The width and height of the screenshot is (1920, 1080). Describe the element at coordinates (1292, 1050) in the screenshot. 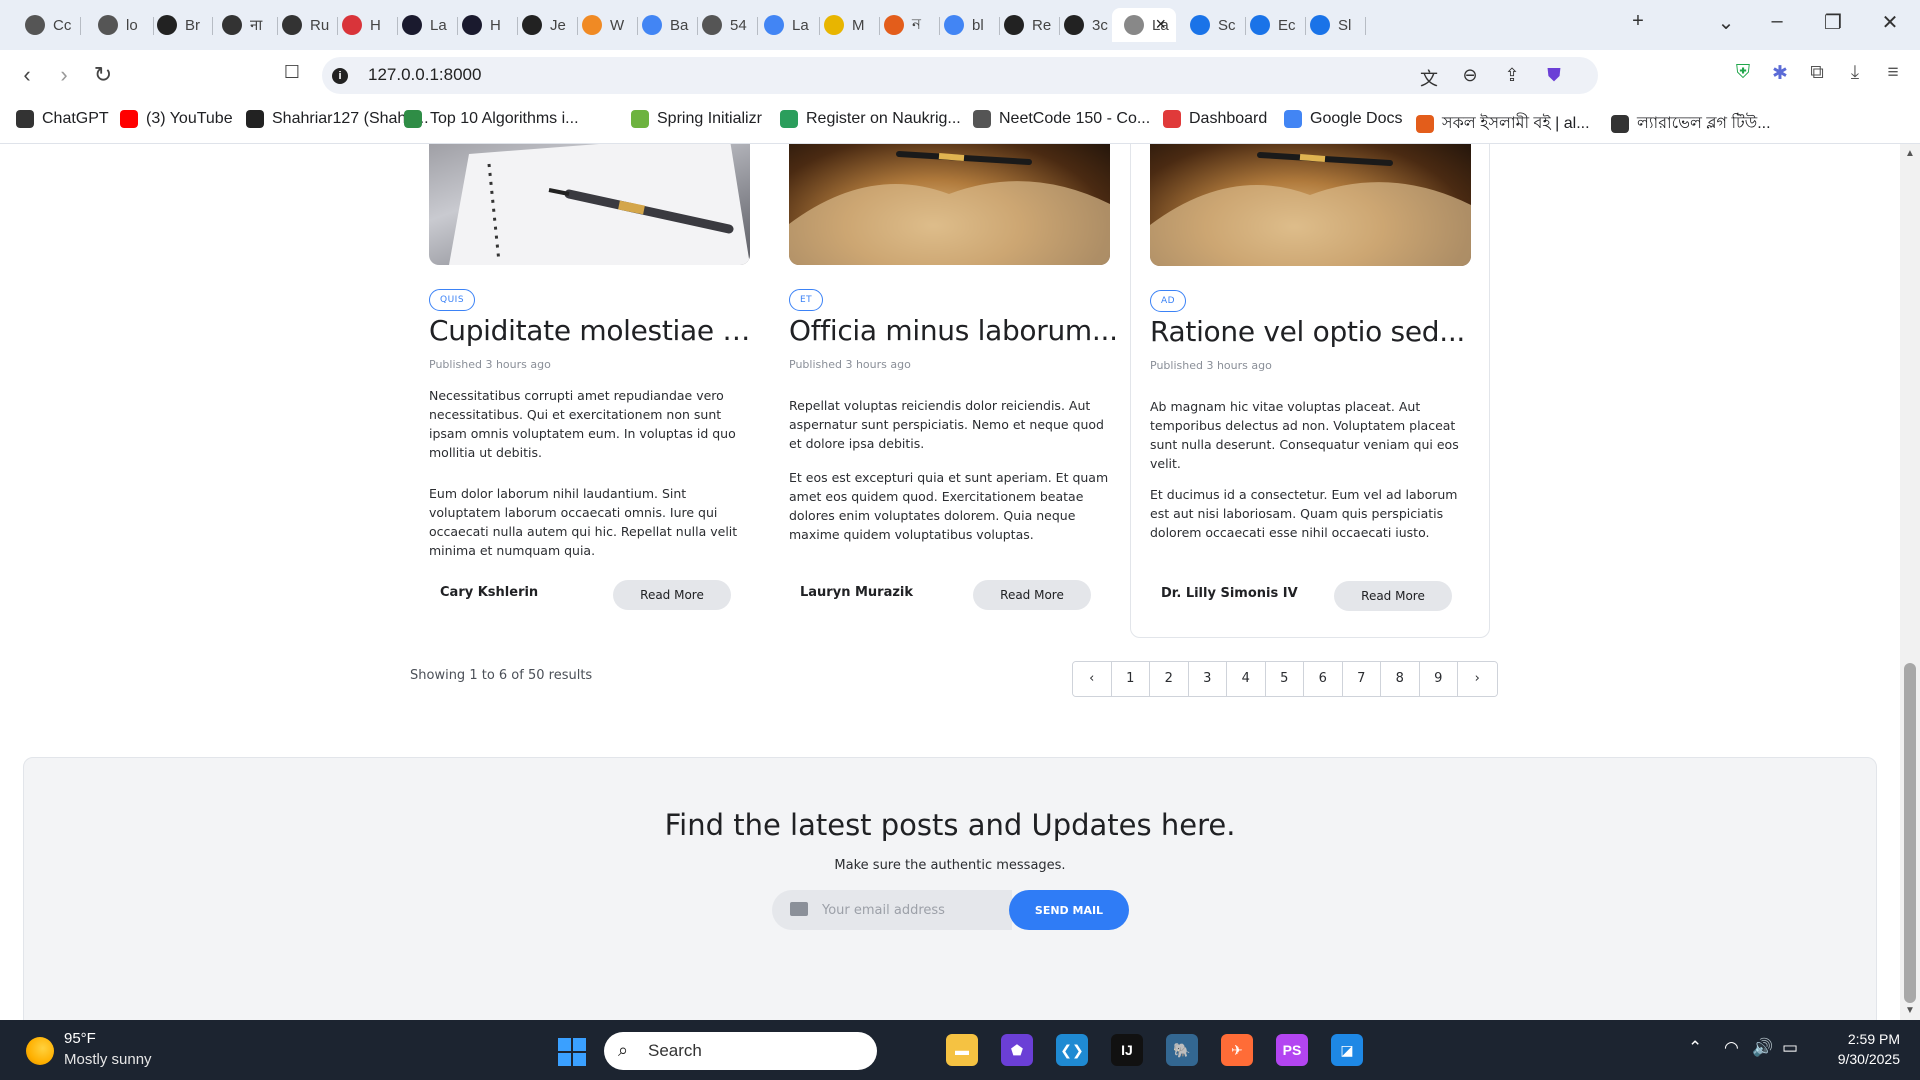

I see `phpstorm-icon: PS` at that location.